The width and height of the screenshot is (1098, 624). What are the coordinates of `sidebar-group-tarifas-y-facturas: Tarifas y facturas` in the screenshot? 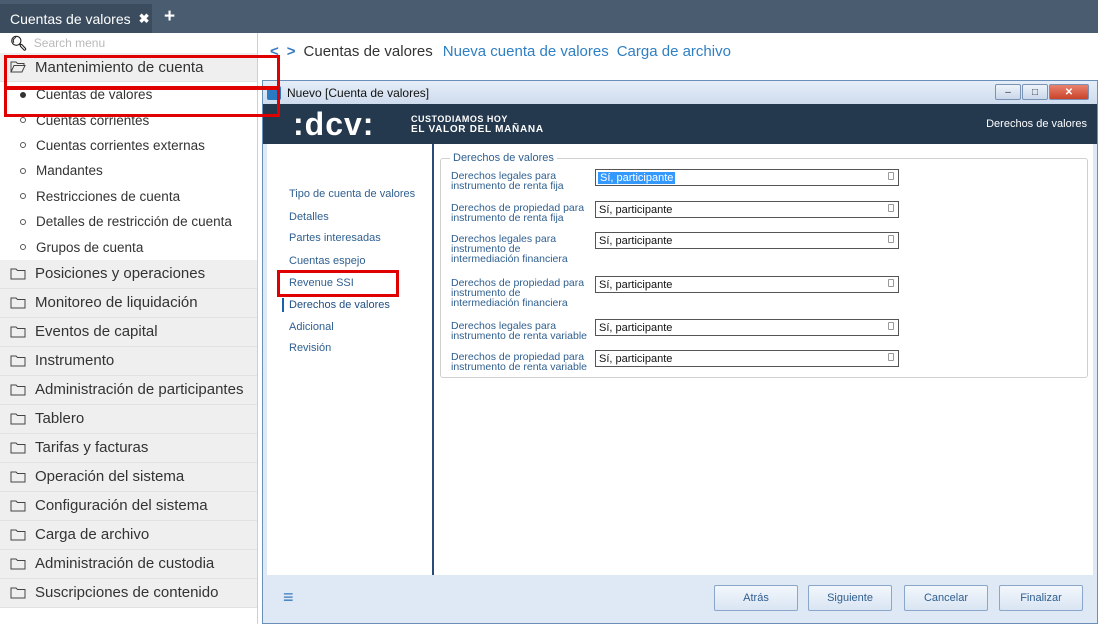 It's located at (128, 448).